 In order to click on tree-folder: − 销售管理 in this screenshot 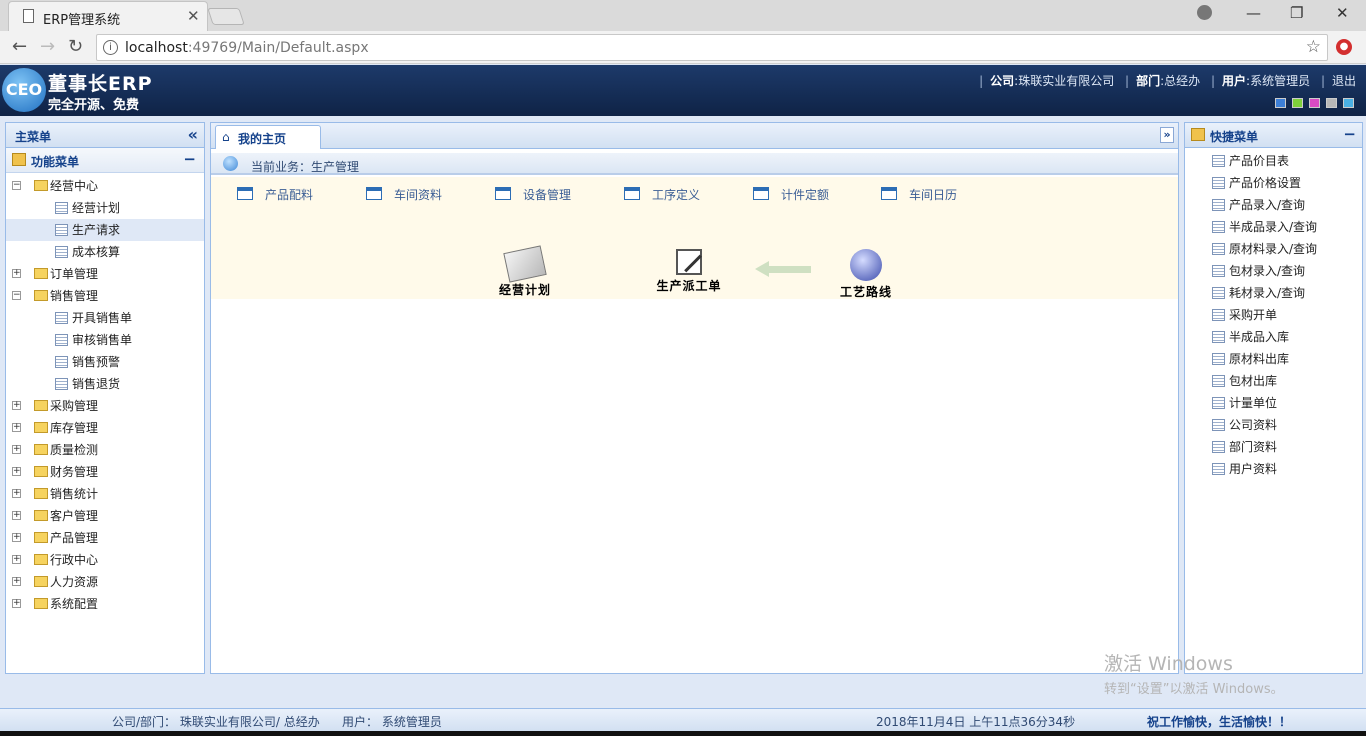, I will do `click(105, 296)`.